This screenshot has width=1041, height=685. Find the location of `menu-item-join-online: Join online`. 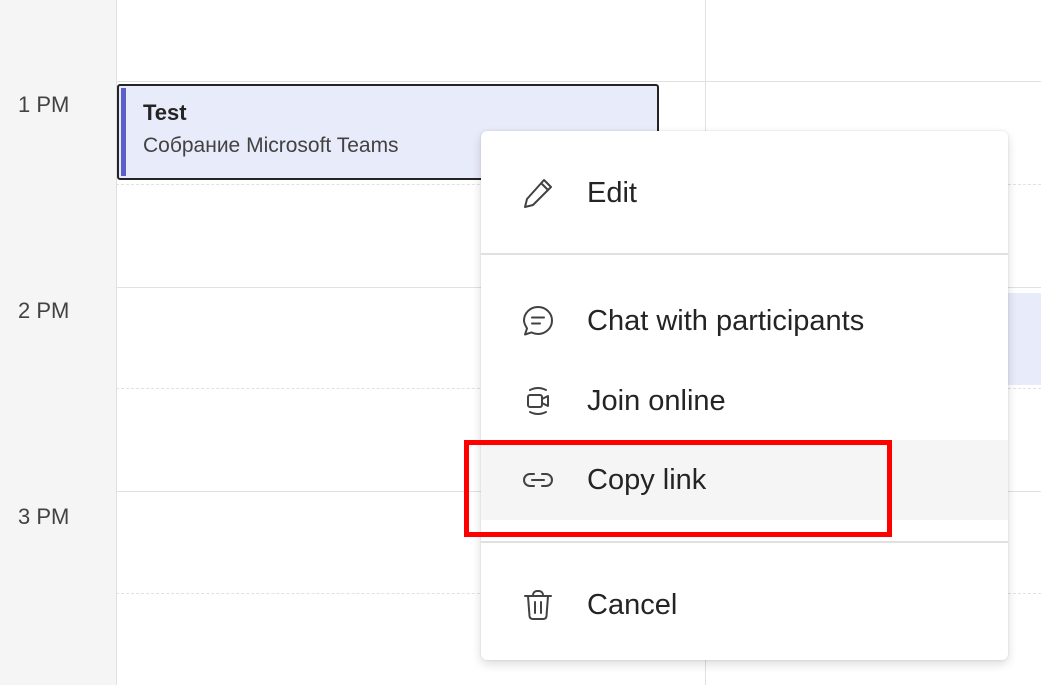

menu-item-join-online: Join online is located at coordinates (744, 401).